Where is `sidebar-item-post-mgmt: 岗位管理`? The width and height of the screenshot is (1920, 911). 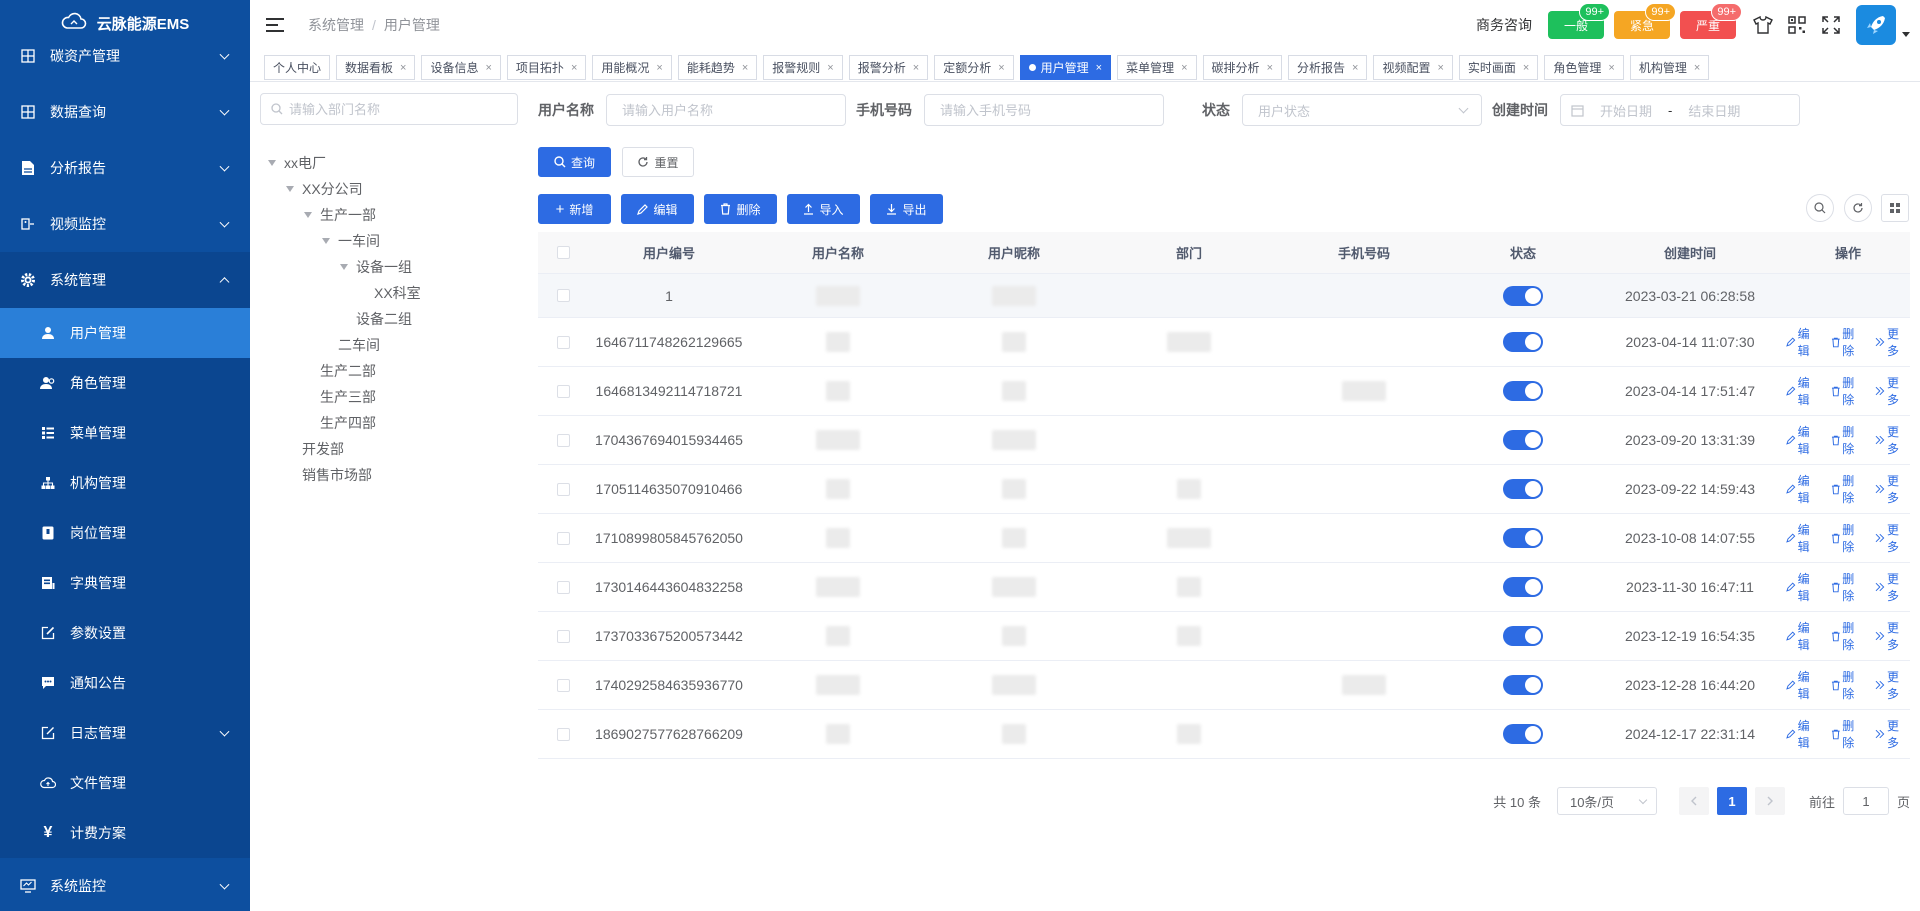
sidebar-item-post-mgmt: 岗位管理 is located at coordinates (125, 533).